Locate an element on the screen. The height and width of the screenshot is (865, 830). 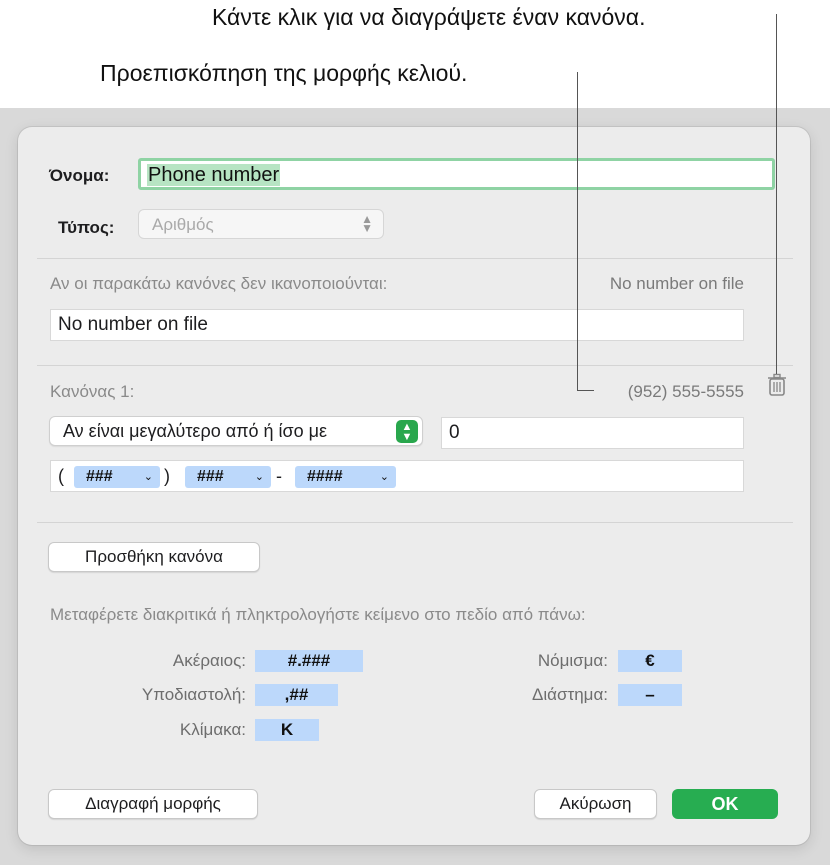
type-popup: Αριθμός ▲ ▼ is located at coordinates (261, 224).